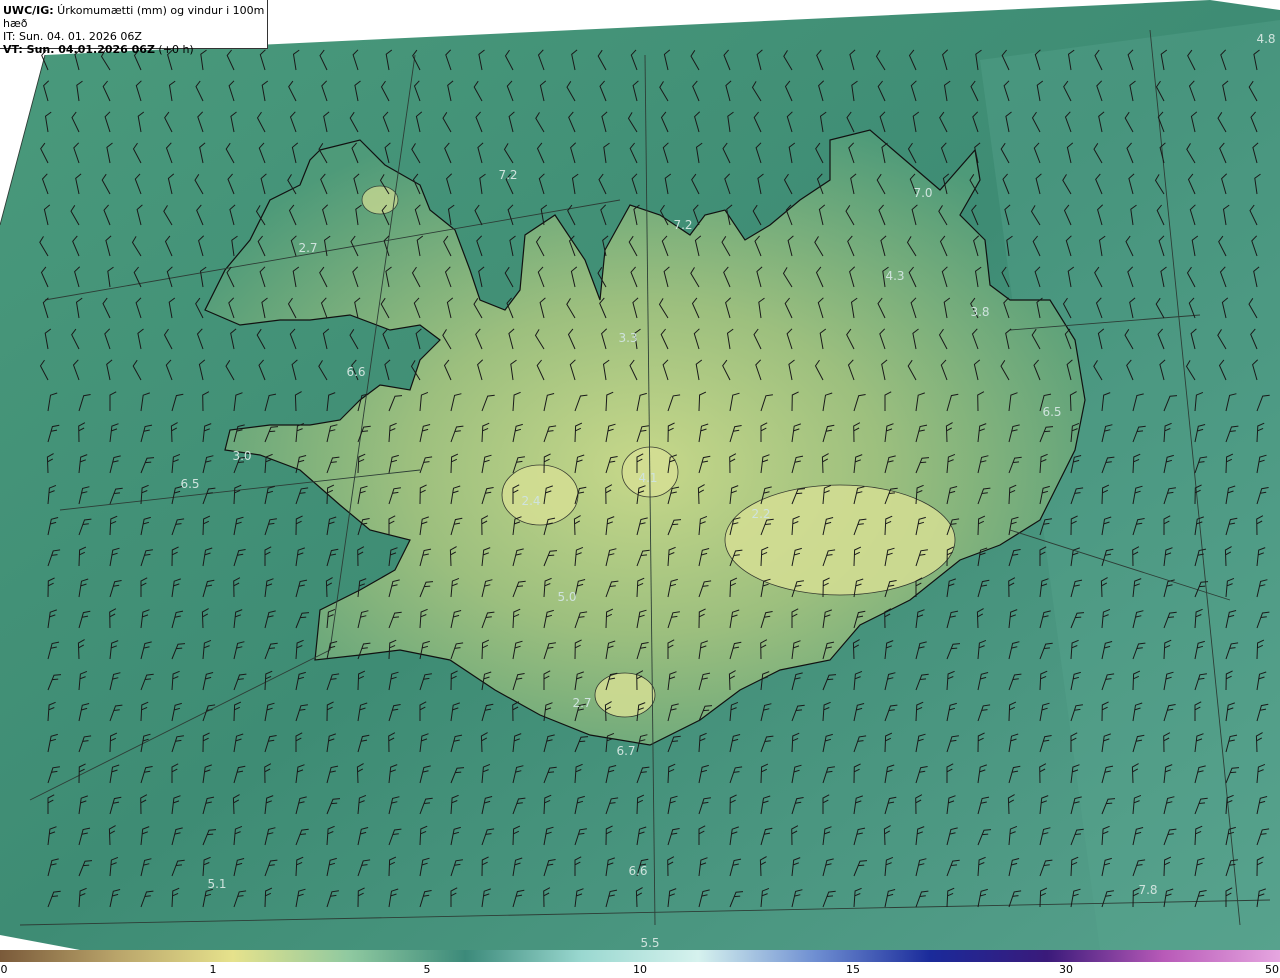 The height and width of the screenshot is (978, 1280). I want to click on value-label: 7.0, so click(923, 193).